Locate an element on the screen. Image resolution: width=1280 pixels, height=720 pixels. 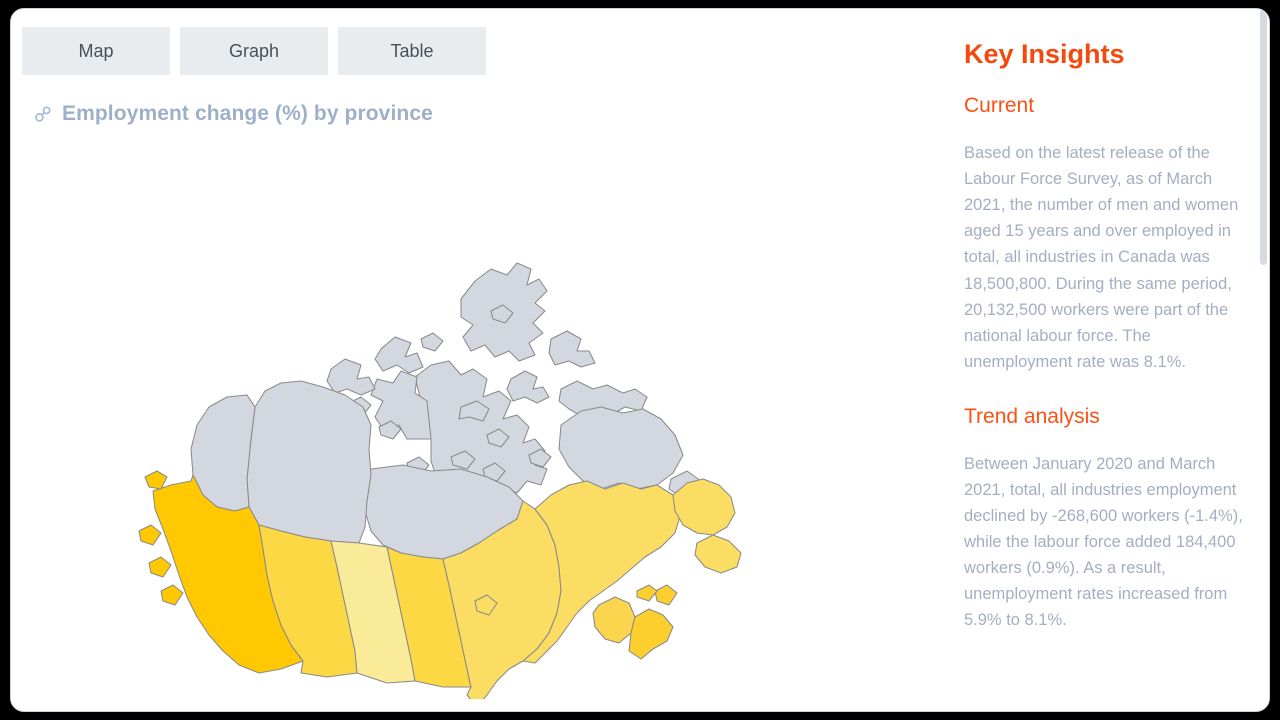
region-new-brunswick is located at coordinates (614, 620).